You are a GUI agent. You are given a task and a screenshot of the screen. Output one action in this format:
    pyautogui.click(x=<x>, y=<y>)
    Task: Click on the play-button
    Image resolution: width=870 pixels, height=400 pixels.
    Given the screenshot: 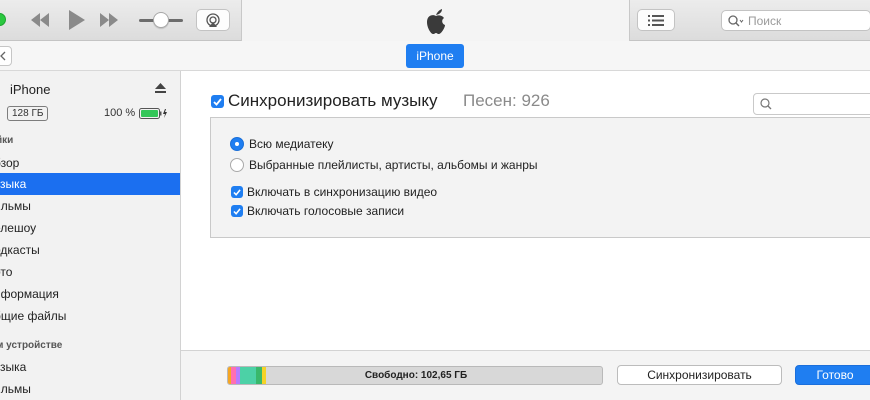 What is the action you would take?
    pyautogui.click(x=76, y=20)
    